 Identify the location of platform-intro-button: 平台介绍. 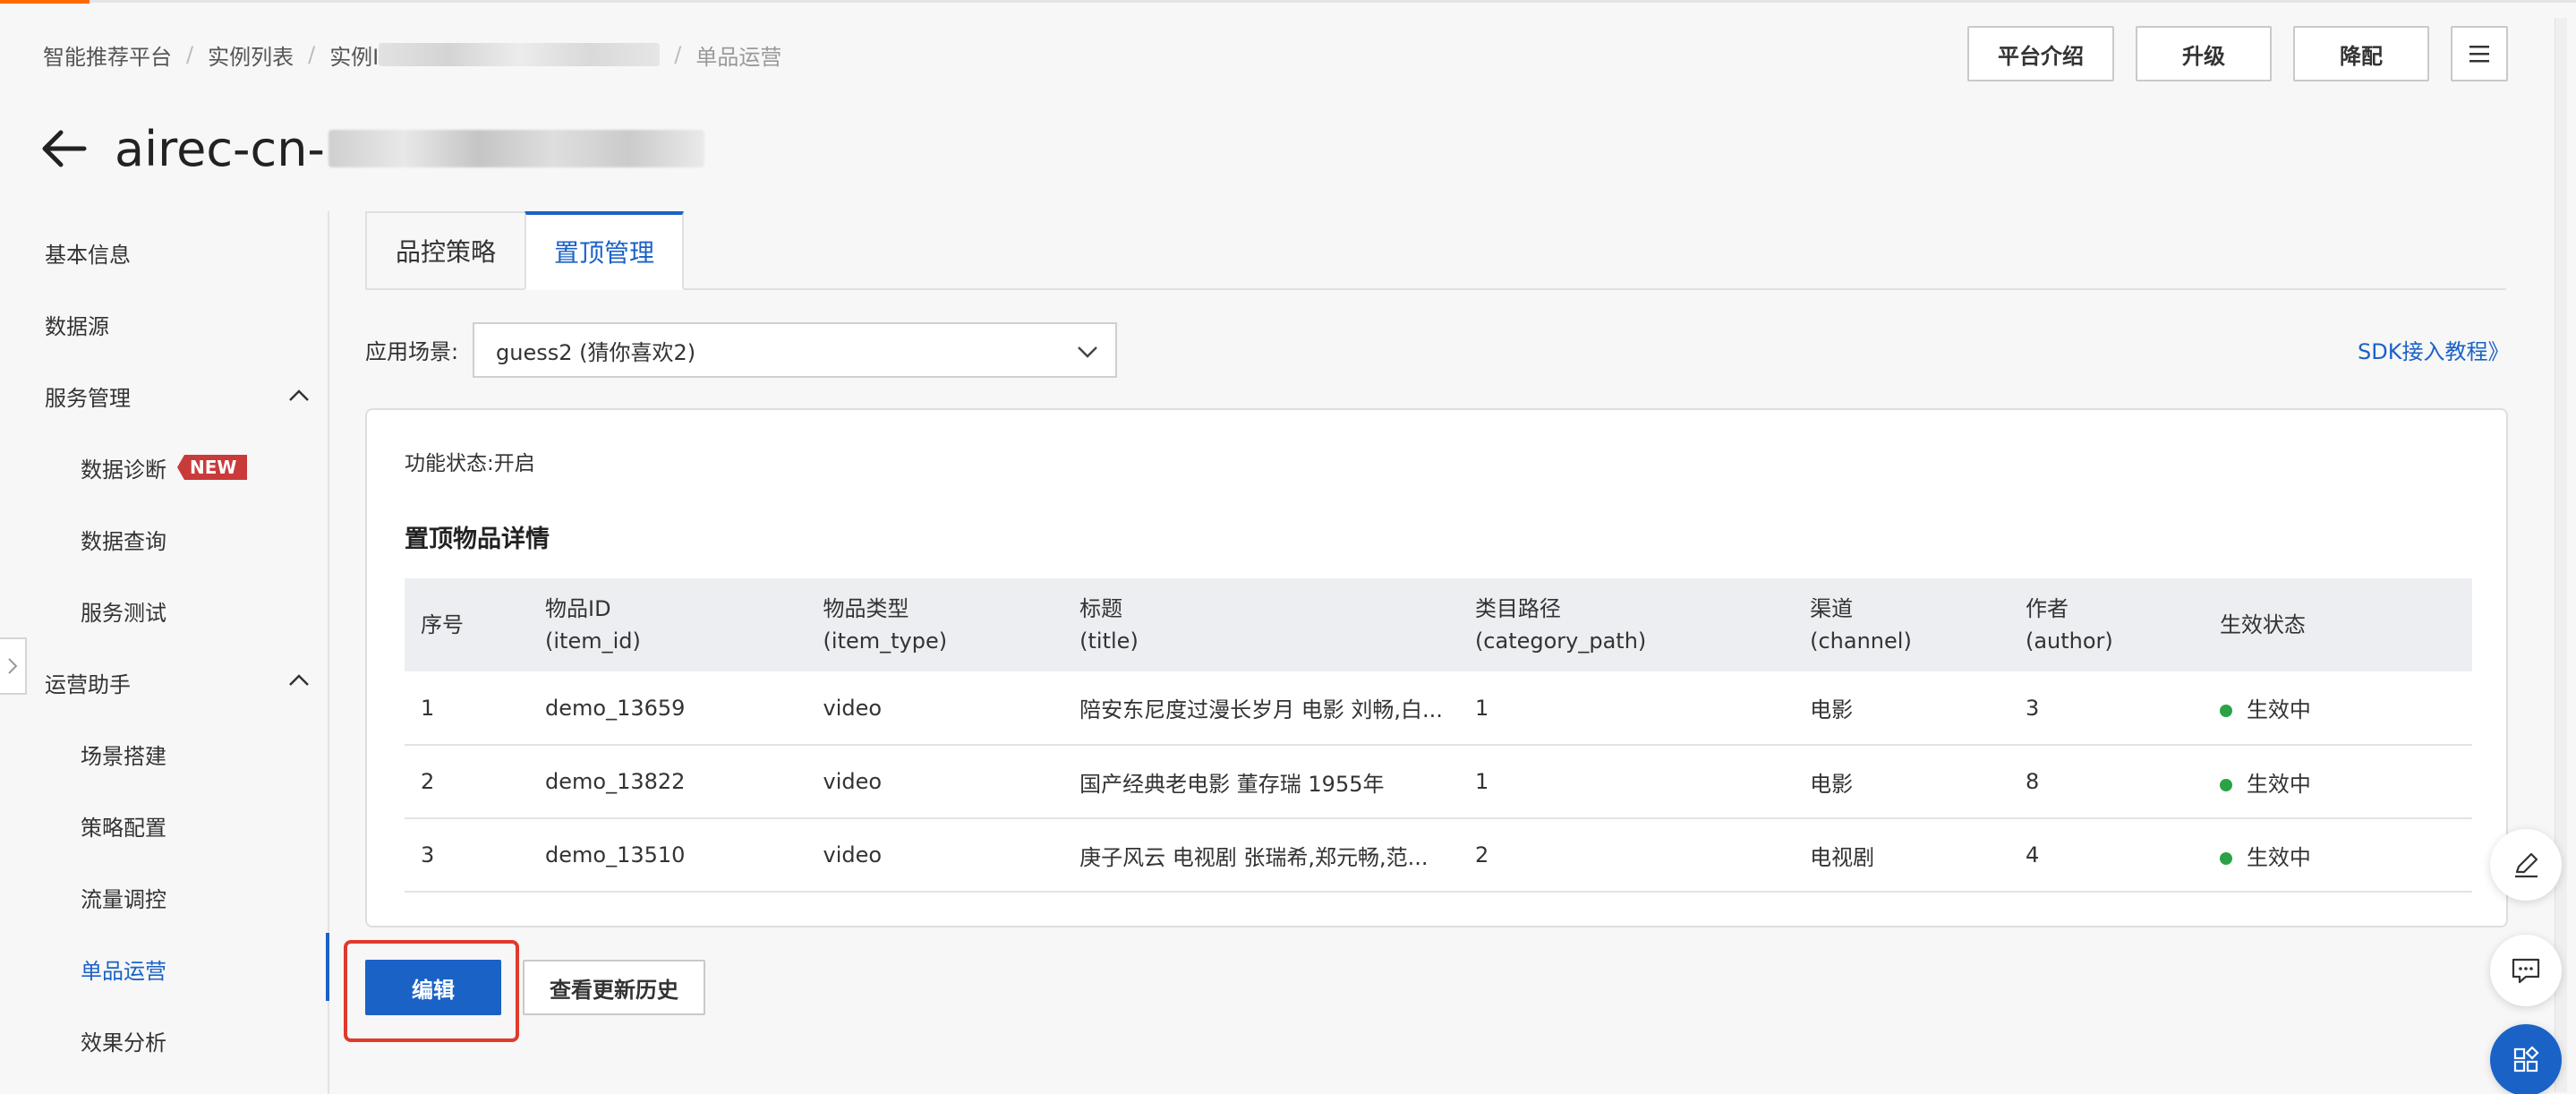
(2040, 53).